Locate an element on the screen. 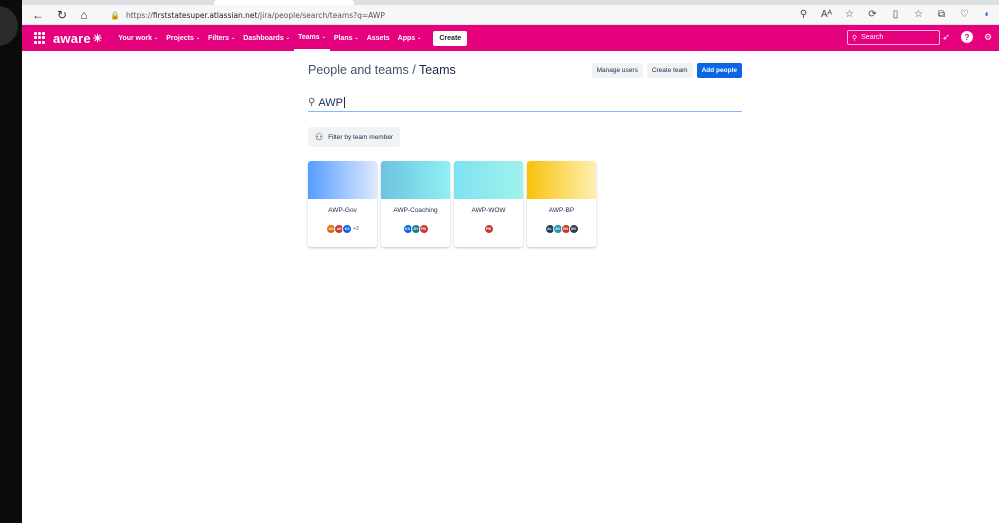 This screenshot has width=999, height=523. nav-menu-plans: Plans ⌄ is located at coordinates (346, 38).